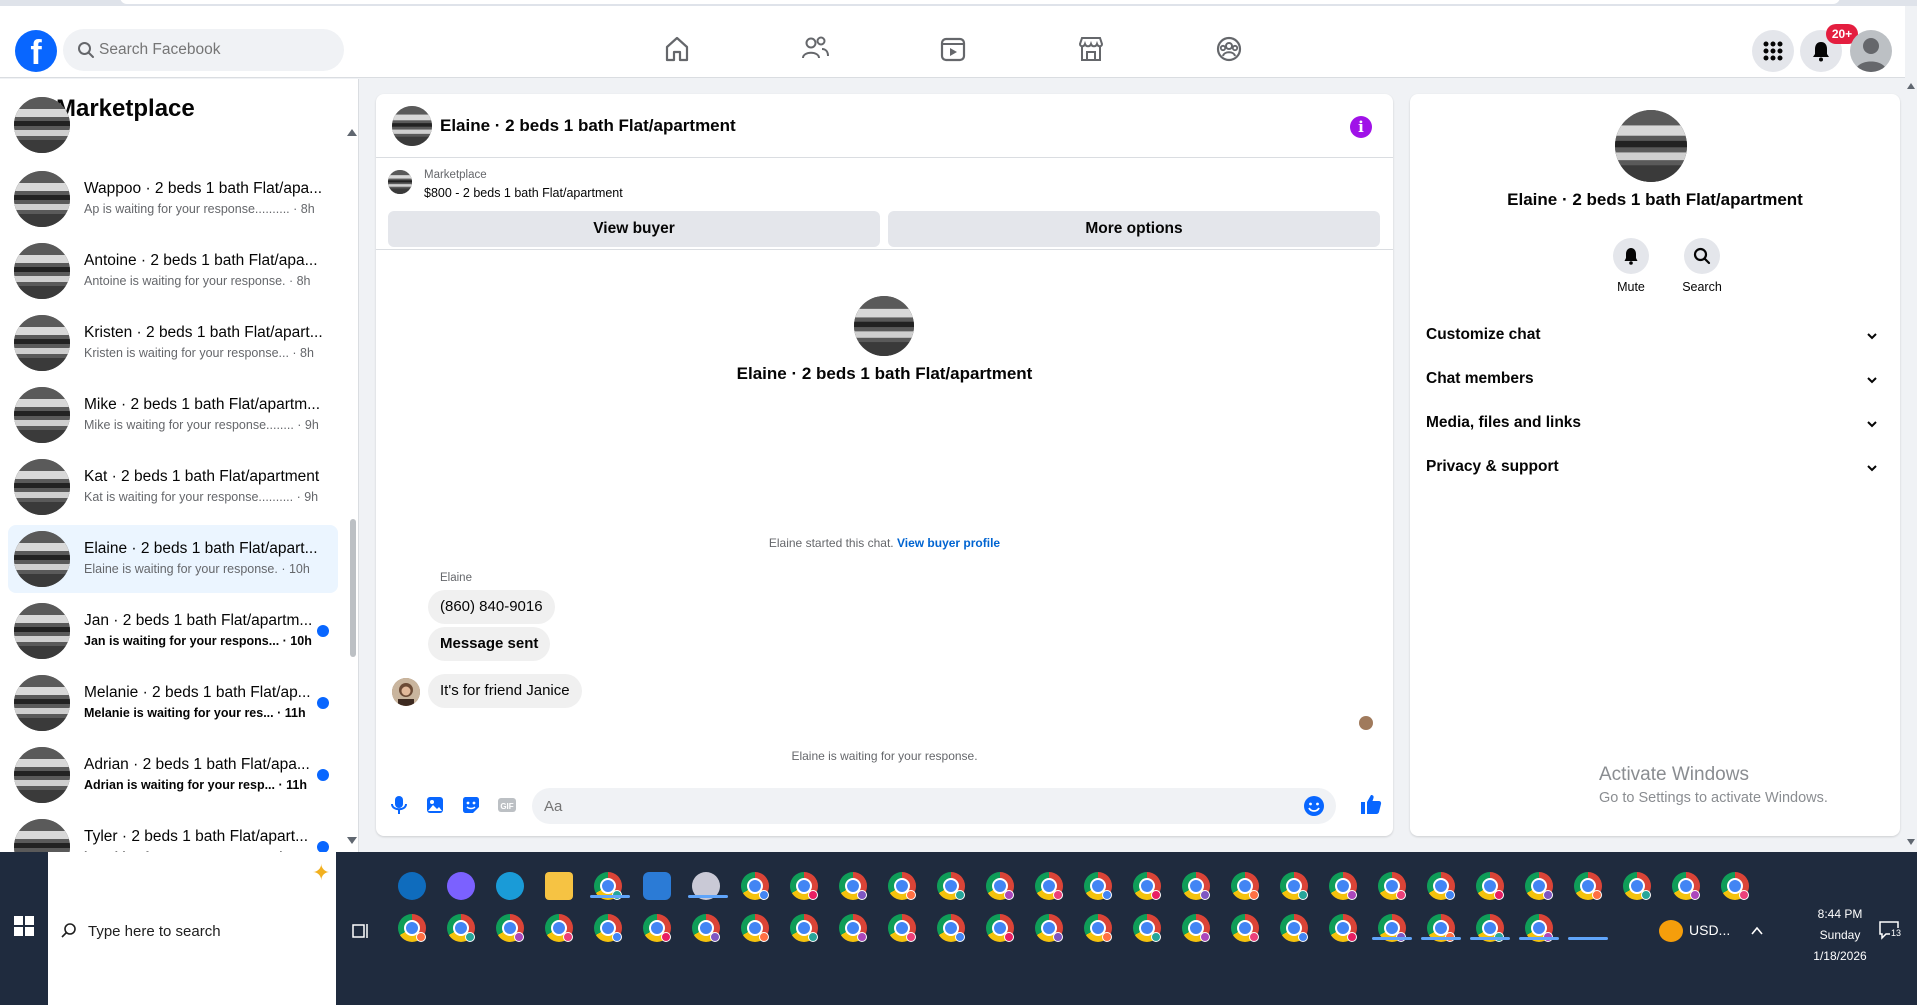 The height and width of the screenshot is (1005, 1917). Describe the element at coordinates (884, 756) in the screenshot. I see `waiting-notice: Elaine is waiting for your response.` at that location.